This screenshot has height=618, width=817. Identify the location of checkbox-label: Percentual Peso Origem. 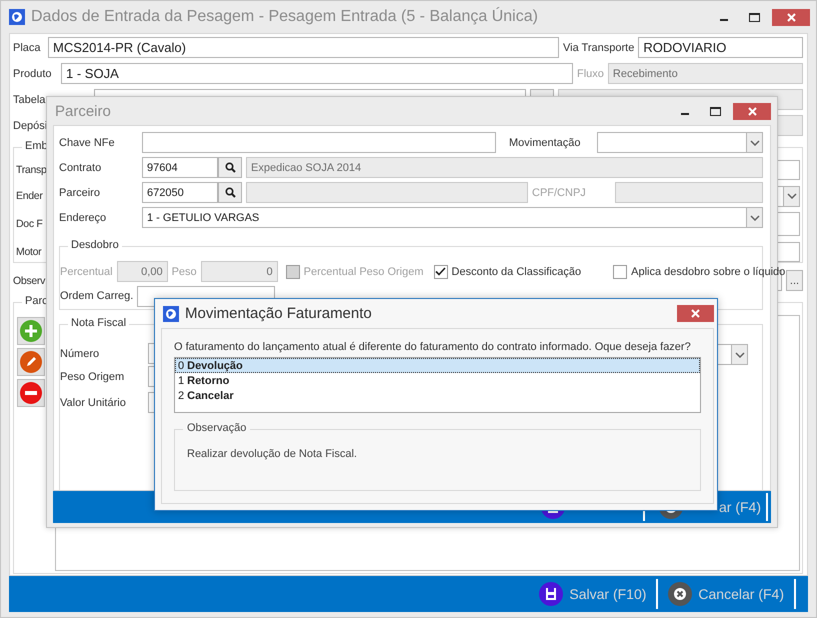
(364, 272).